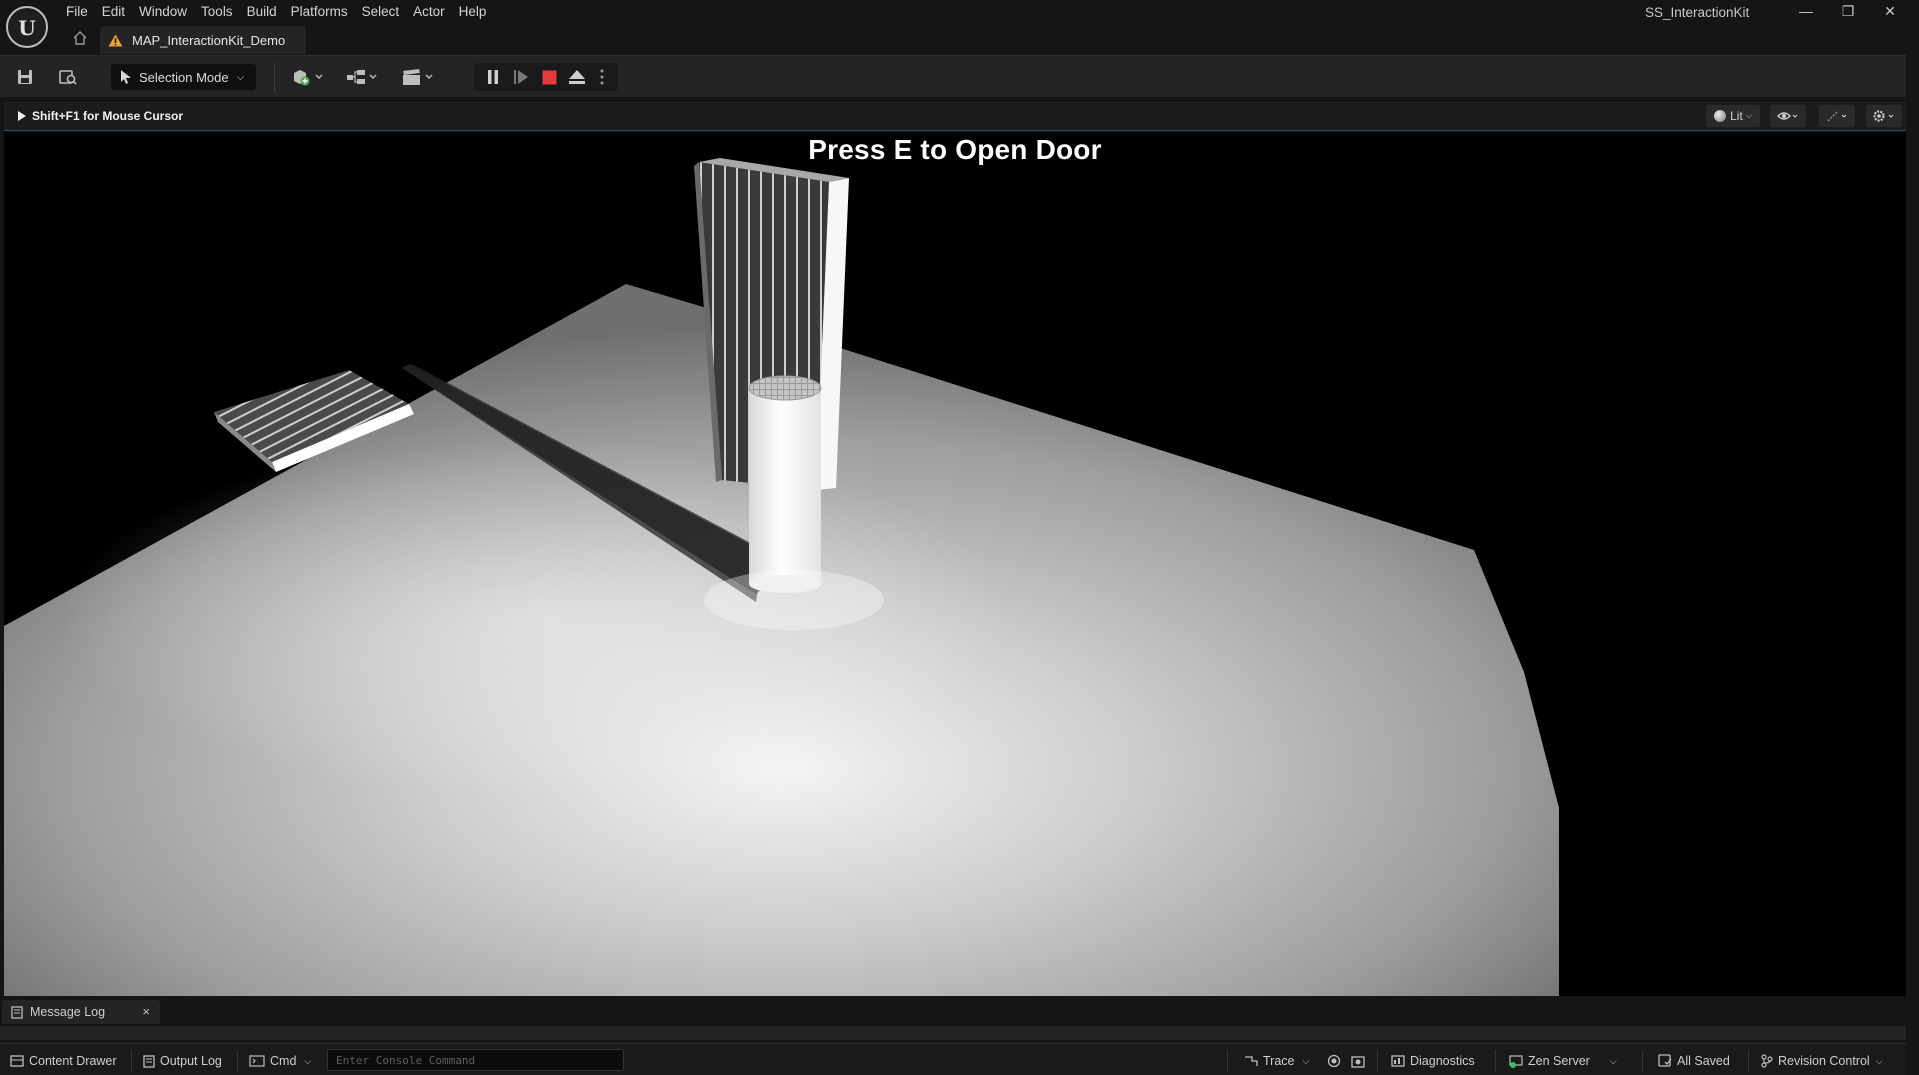 This screenshot has height=1075, width=1919. I want to click on level-tab: MAP_InteractionKit_Demo, so click(203, 40).